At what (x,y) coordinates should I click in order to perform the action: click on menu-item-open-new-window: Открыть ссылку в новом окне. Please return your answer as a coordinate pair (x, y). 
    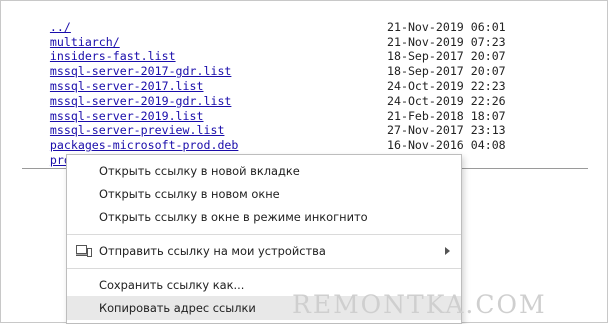
    Looking at the image, I should click on (264, 194).